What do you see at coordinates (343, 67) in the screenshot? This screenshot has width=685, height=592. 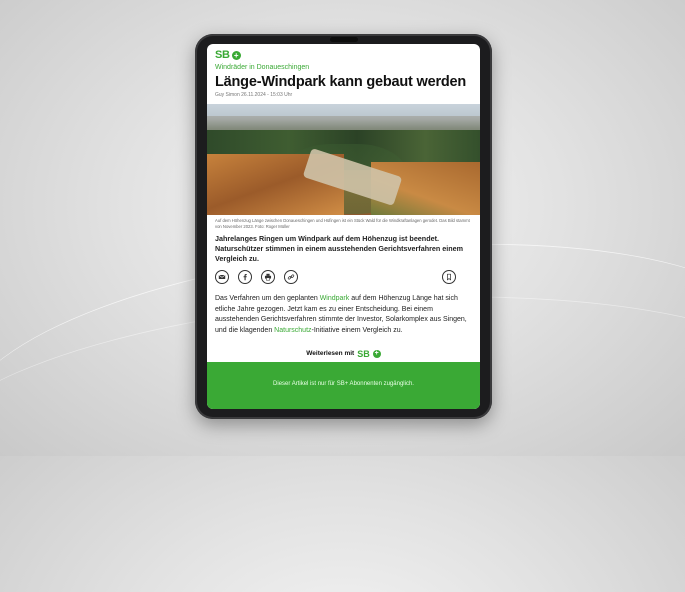 I see `article-kicker: Windräder in Donaueschingen` at bounding box center [343, 67].